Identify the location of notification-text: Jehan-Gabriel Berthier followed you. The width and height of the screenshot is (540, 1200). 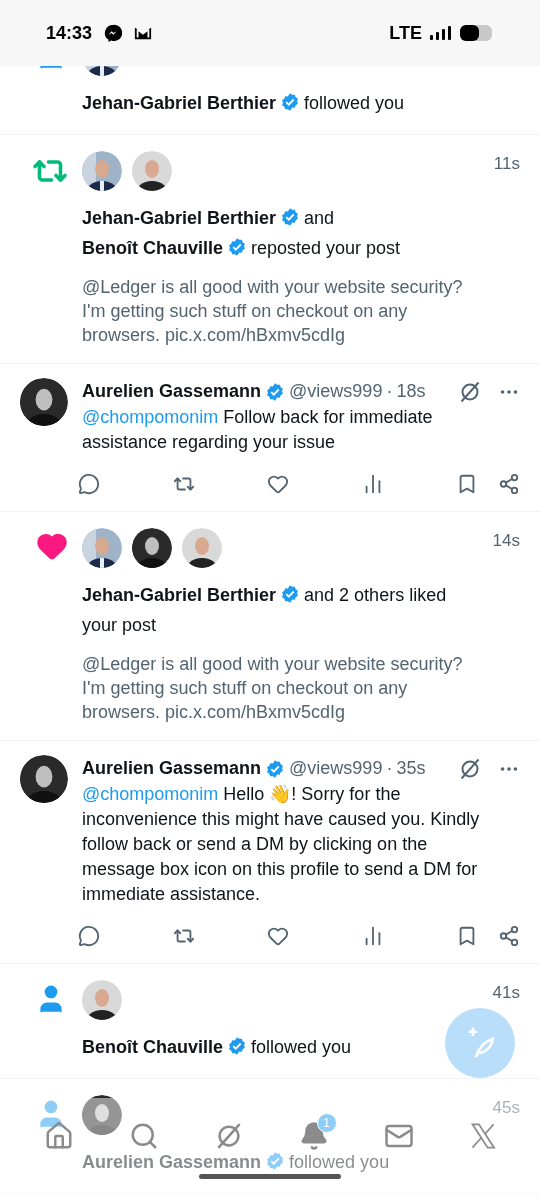
(243, 103).